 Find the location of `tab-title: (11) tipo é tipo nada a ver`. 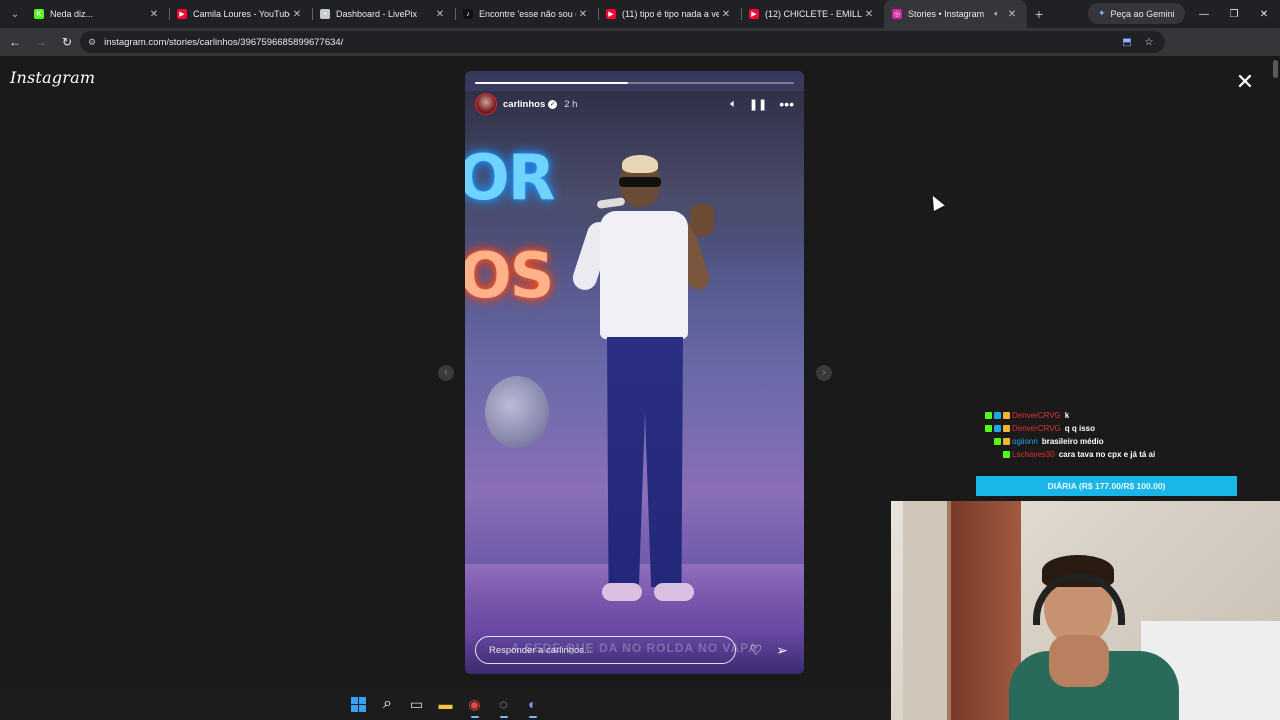

tab-title: (11) tipo é tipo nada a ver is located at coordinates (670, 14).